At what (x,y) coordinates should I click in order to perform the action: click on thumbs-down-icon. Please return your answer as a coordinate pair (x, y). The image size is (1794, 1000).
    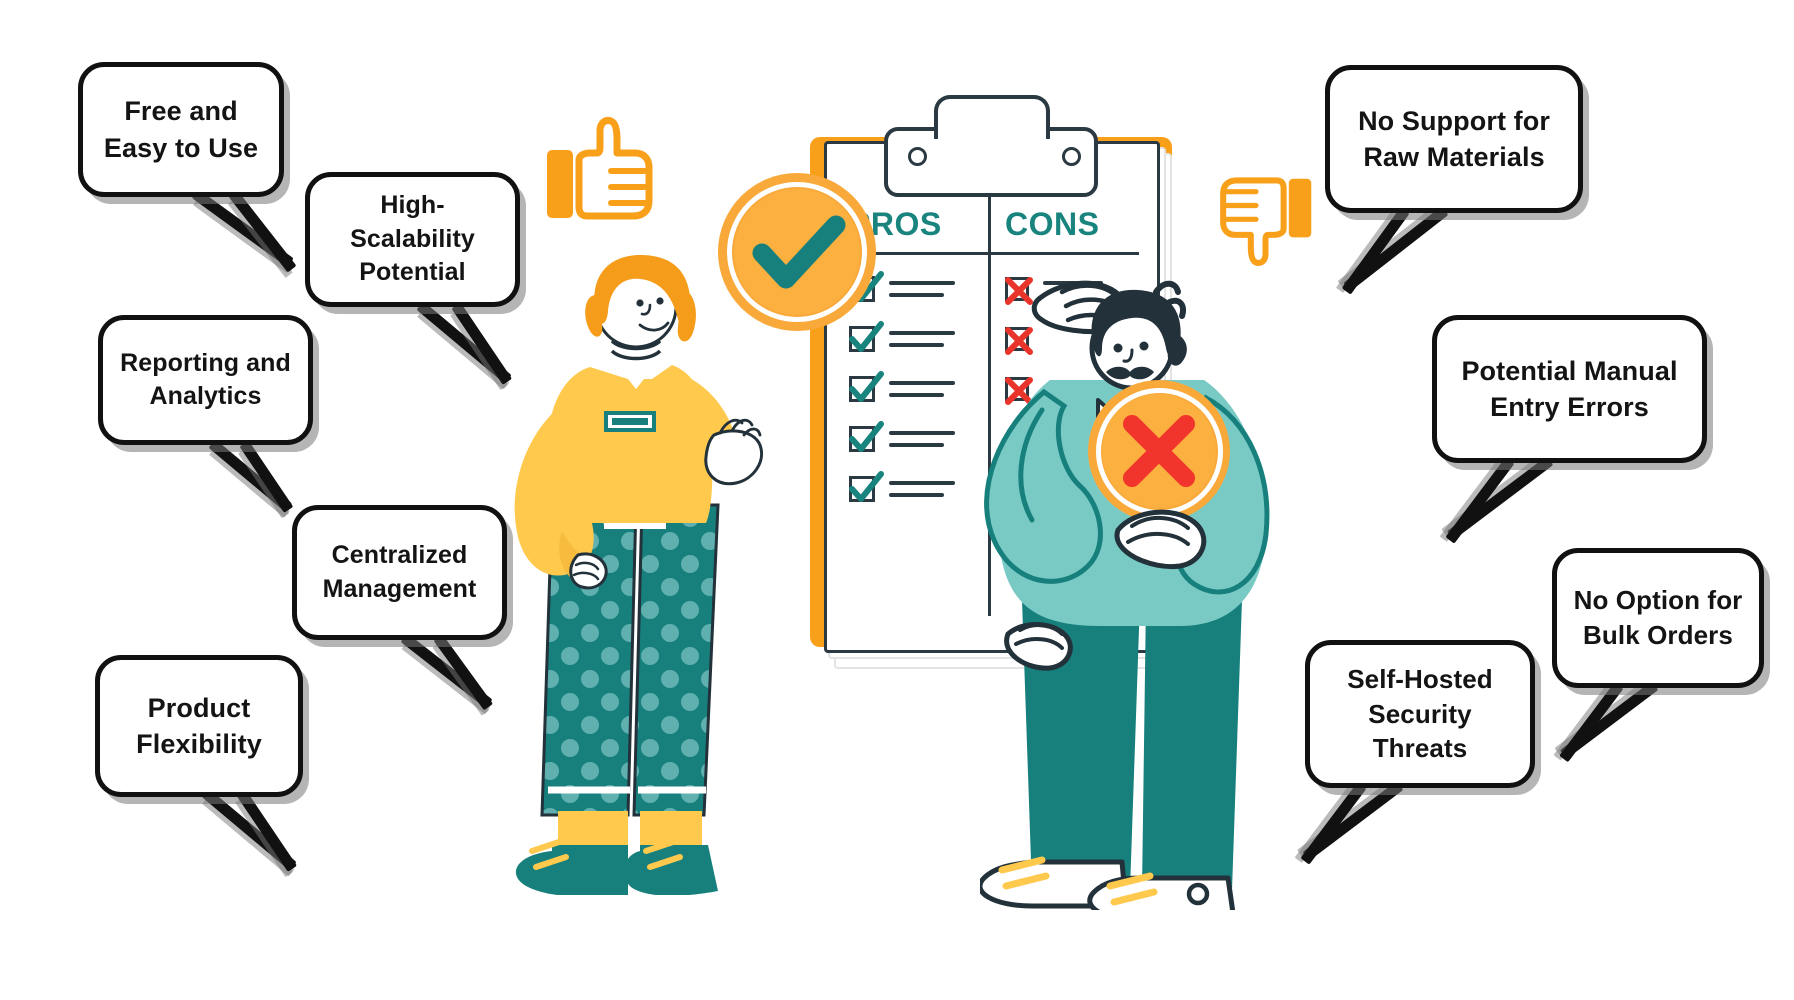
    Looking at the image, I should click on (1265, 220).